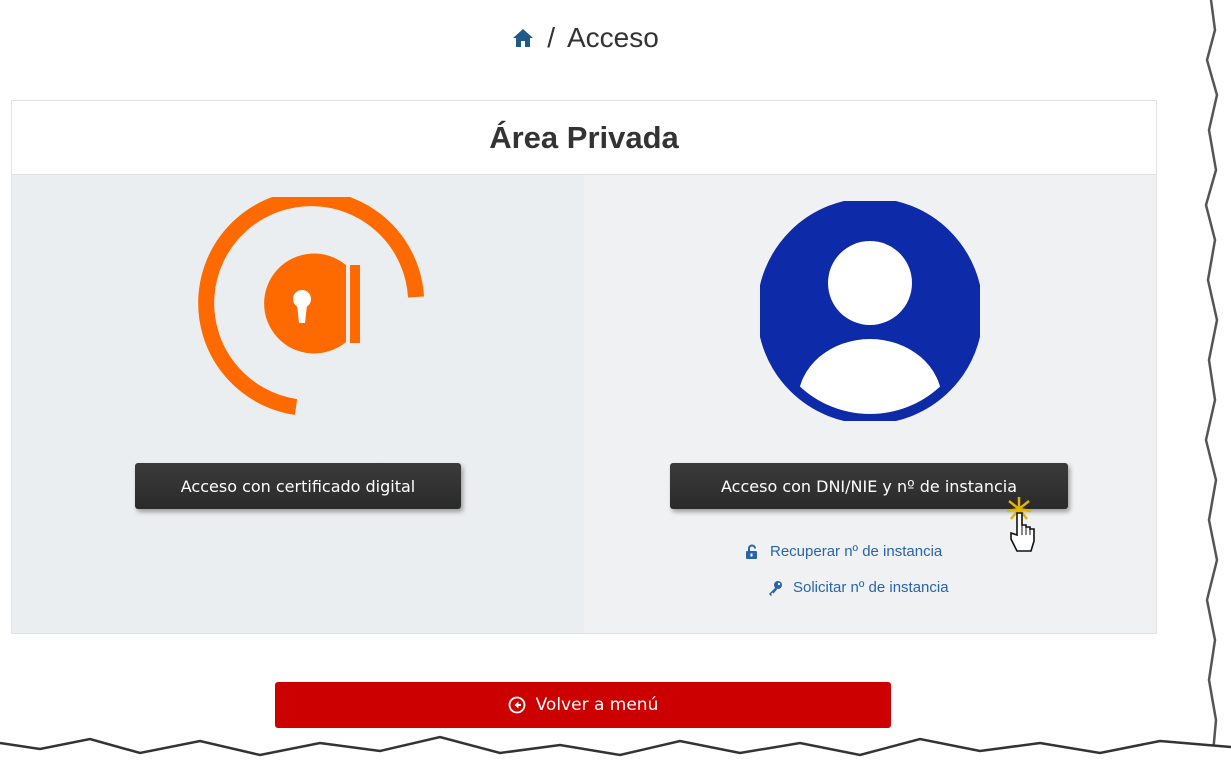 The image size is (1231, 775). Describe the element at coordinates (856, 551) in the screenshot. I see `recover-instance-label: Recuperar nº de instancia` at that location.